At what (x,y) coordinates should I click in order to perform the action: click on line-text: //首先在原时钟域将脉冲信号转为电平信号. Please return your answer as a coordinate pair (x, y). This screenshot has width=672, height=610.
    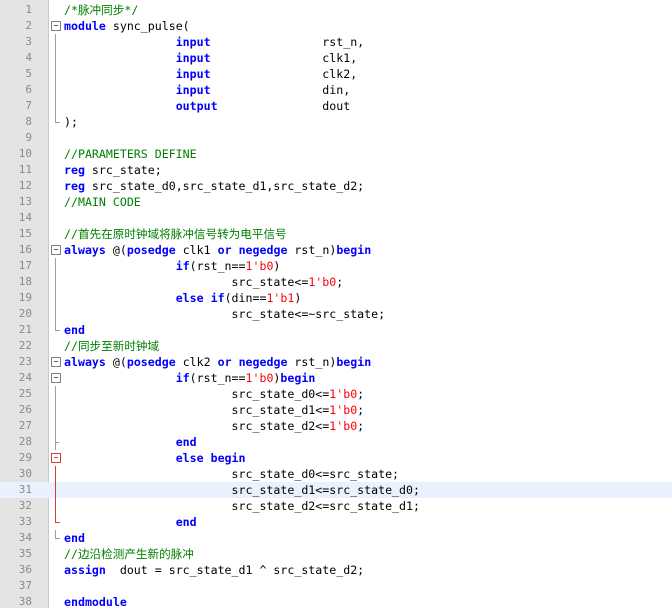
    Looking at the image, I should click on (175, 234).